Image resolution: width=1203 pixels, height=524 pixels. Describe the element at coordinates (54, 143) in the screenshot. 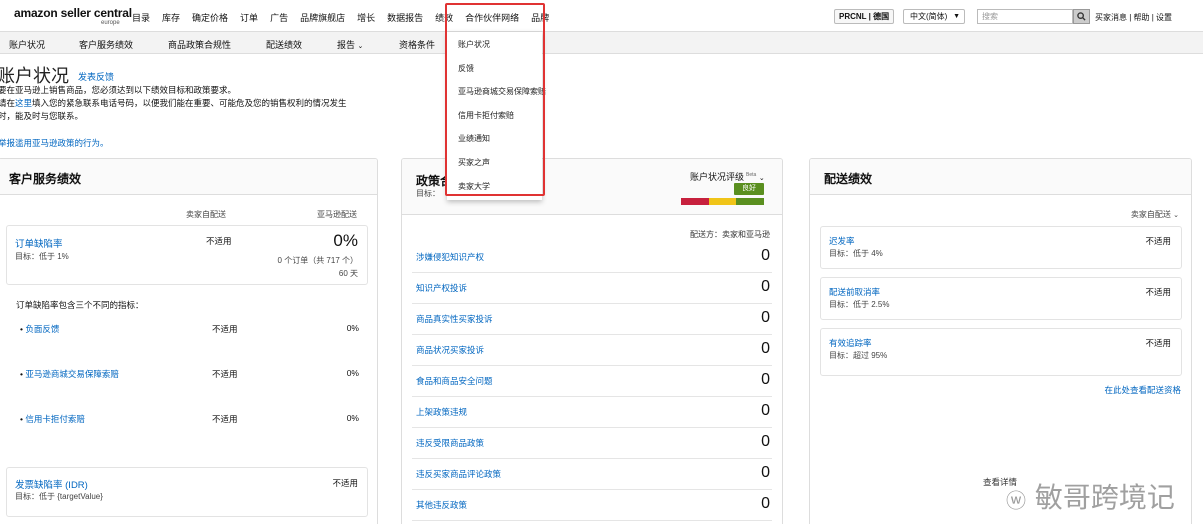

I see `report-abuse-link: 举报滥用亚马逊政策的行为。` at that location.